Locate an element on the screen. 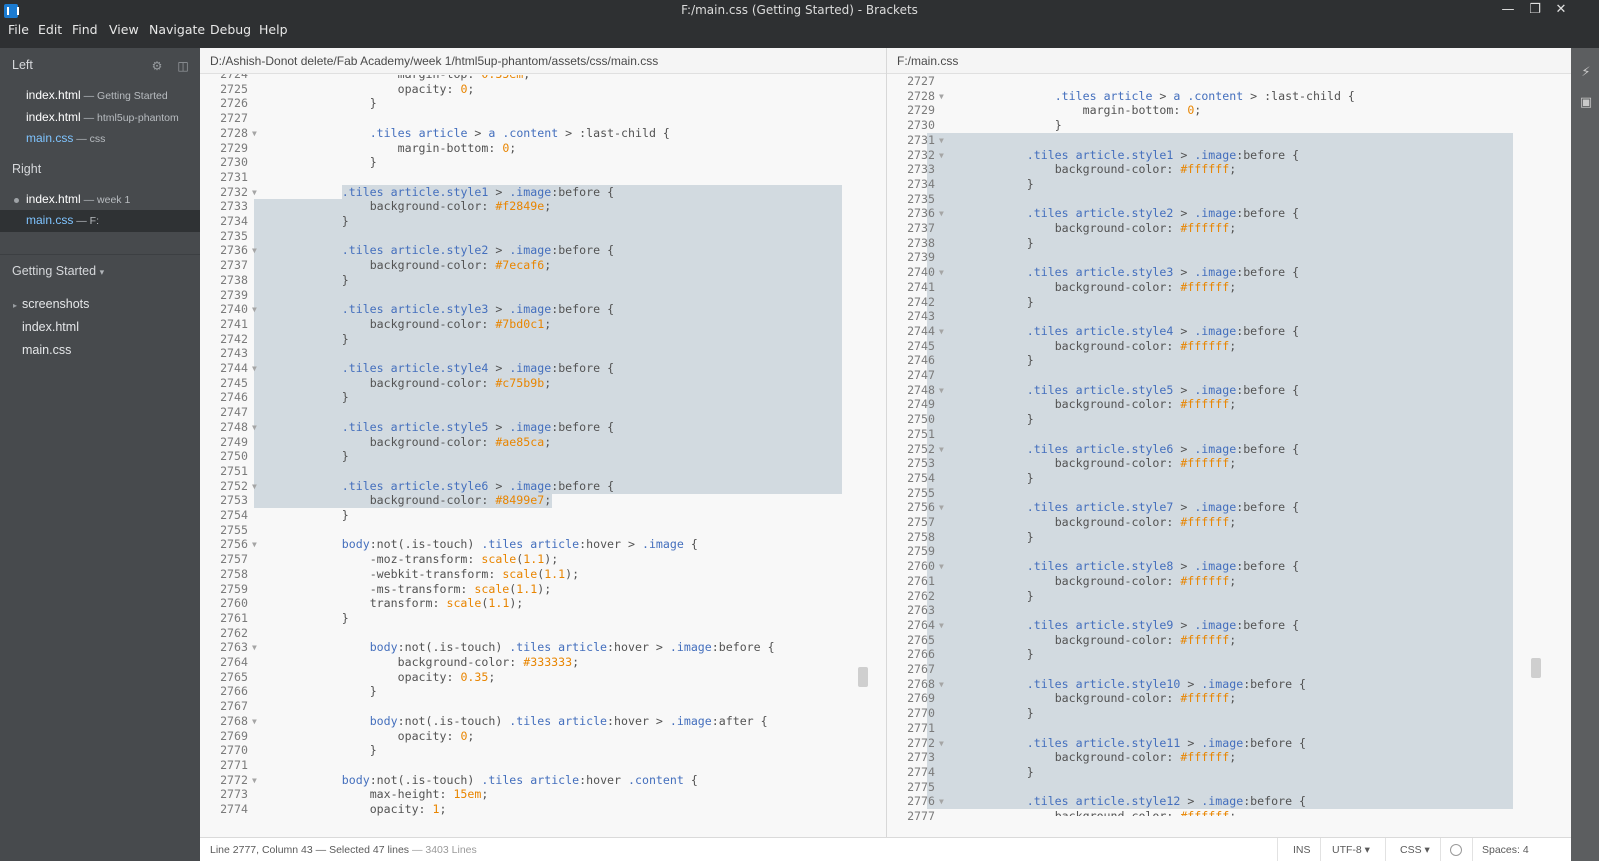 The width and height of the screenshot is (1599, 861). code-line: 2765 background-color: #ffffff; is located at coordinates (1229, 640).